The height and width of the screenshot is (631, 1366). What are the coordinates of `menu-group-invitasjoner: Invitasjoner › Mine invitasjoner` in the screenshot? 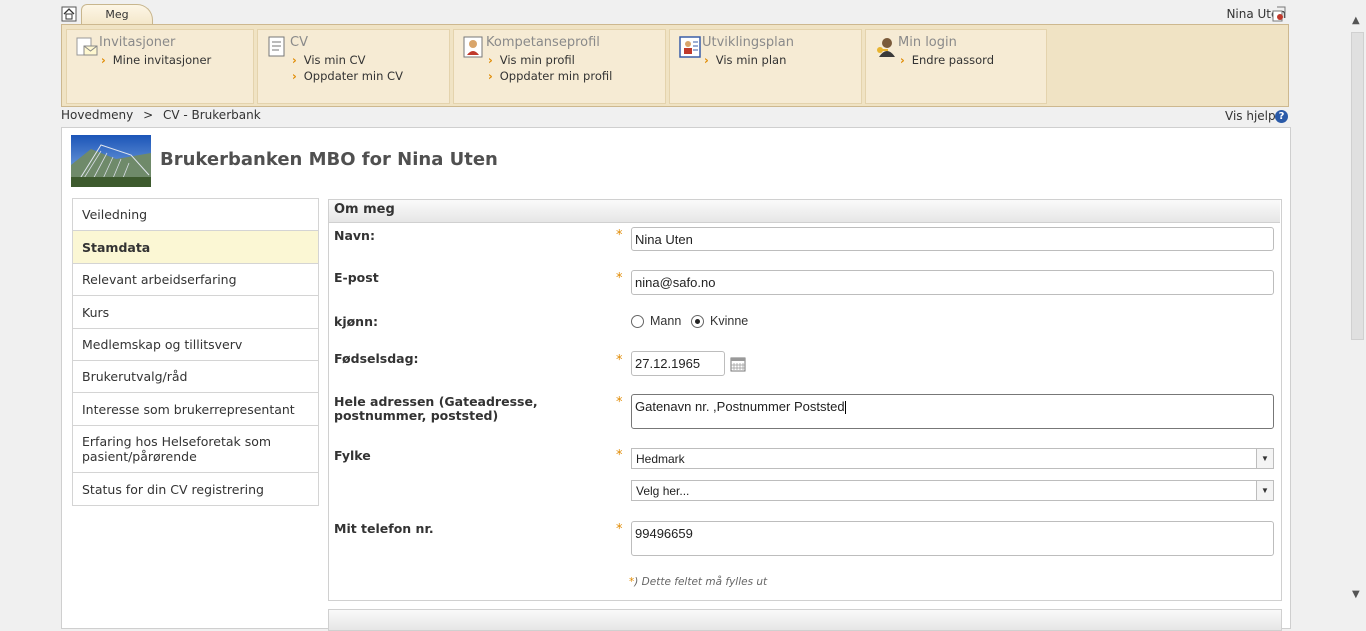 It's located at (160, 66).